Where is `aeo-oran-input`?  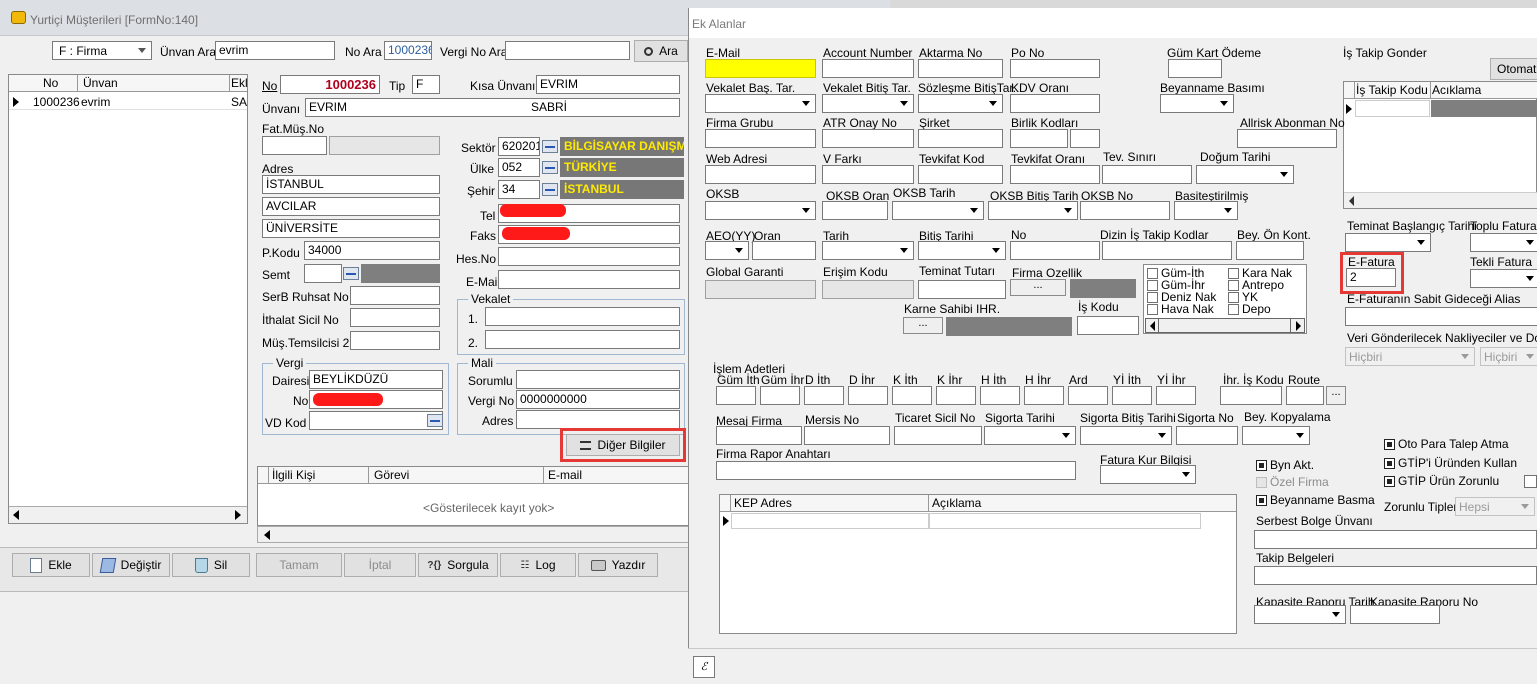
aeo-oran-input is located at coordinates (784, 250).